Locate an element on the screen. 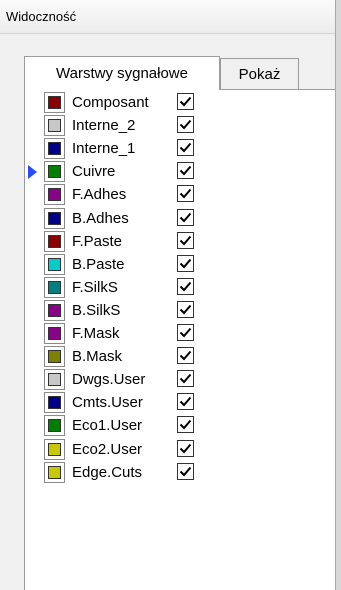 The width and height of the screenshot is (341, 590). layer-name: Interne_2 is located at coordinates (103, 125).